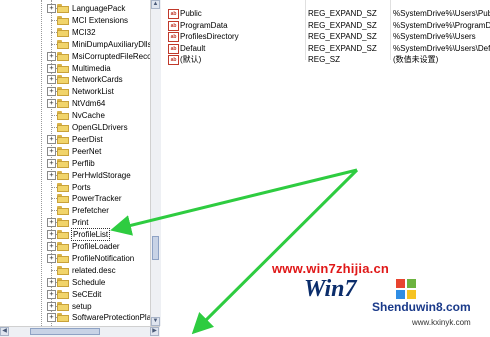 The width and height of the screenshot is (490, 337). Describe the element at coordinates (75, 235) in the screenshot. I see `tree-item: + ProfileList` at that location.